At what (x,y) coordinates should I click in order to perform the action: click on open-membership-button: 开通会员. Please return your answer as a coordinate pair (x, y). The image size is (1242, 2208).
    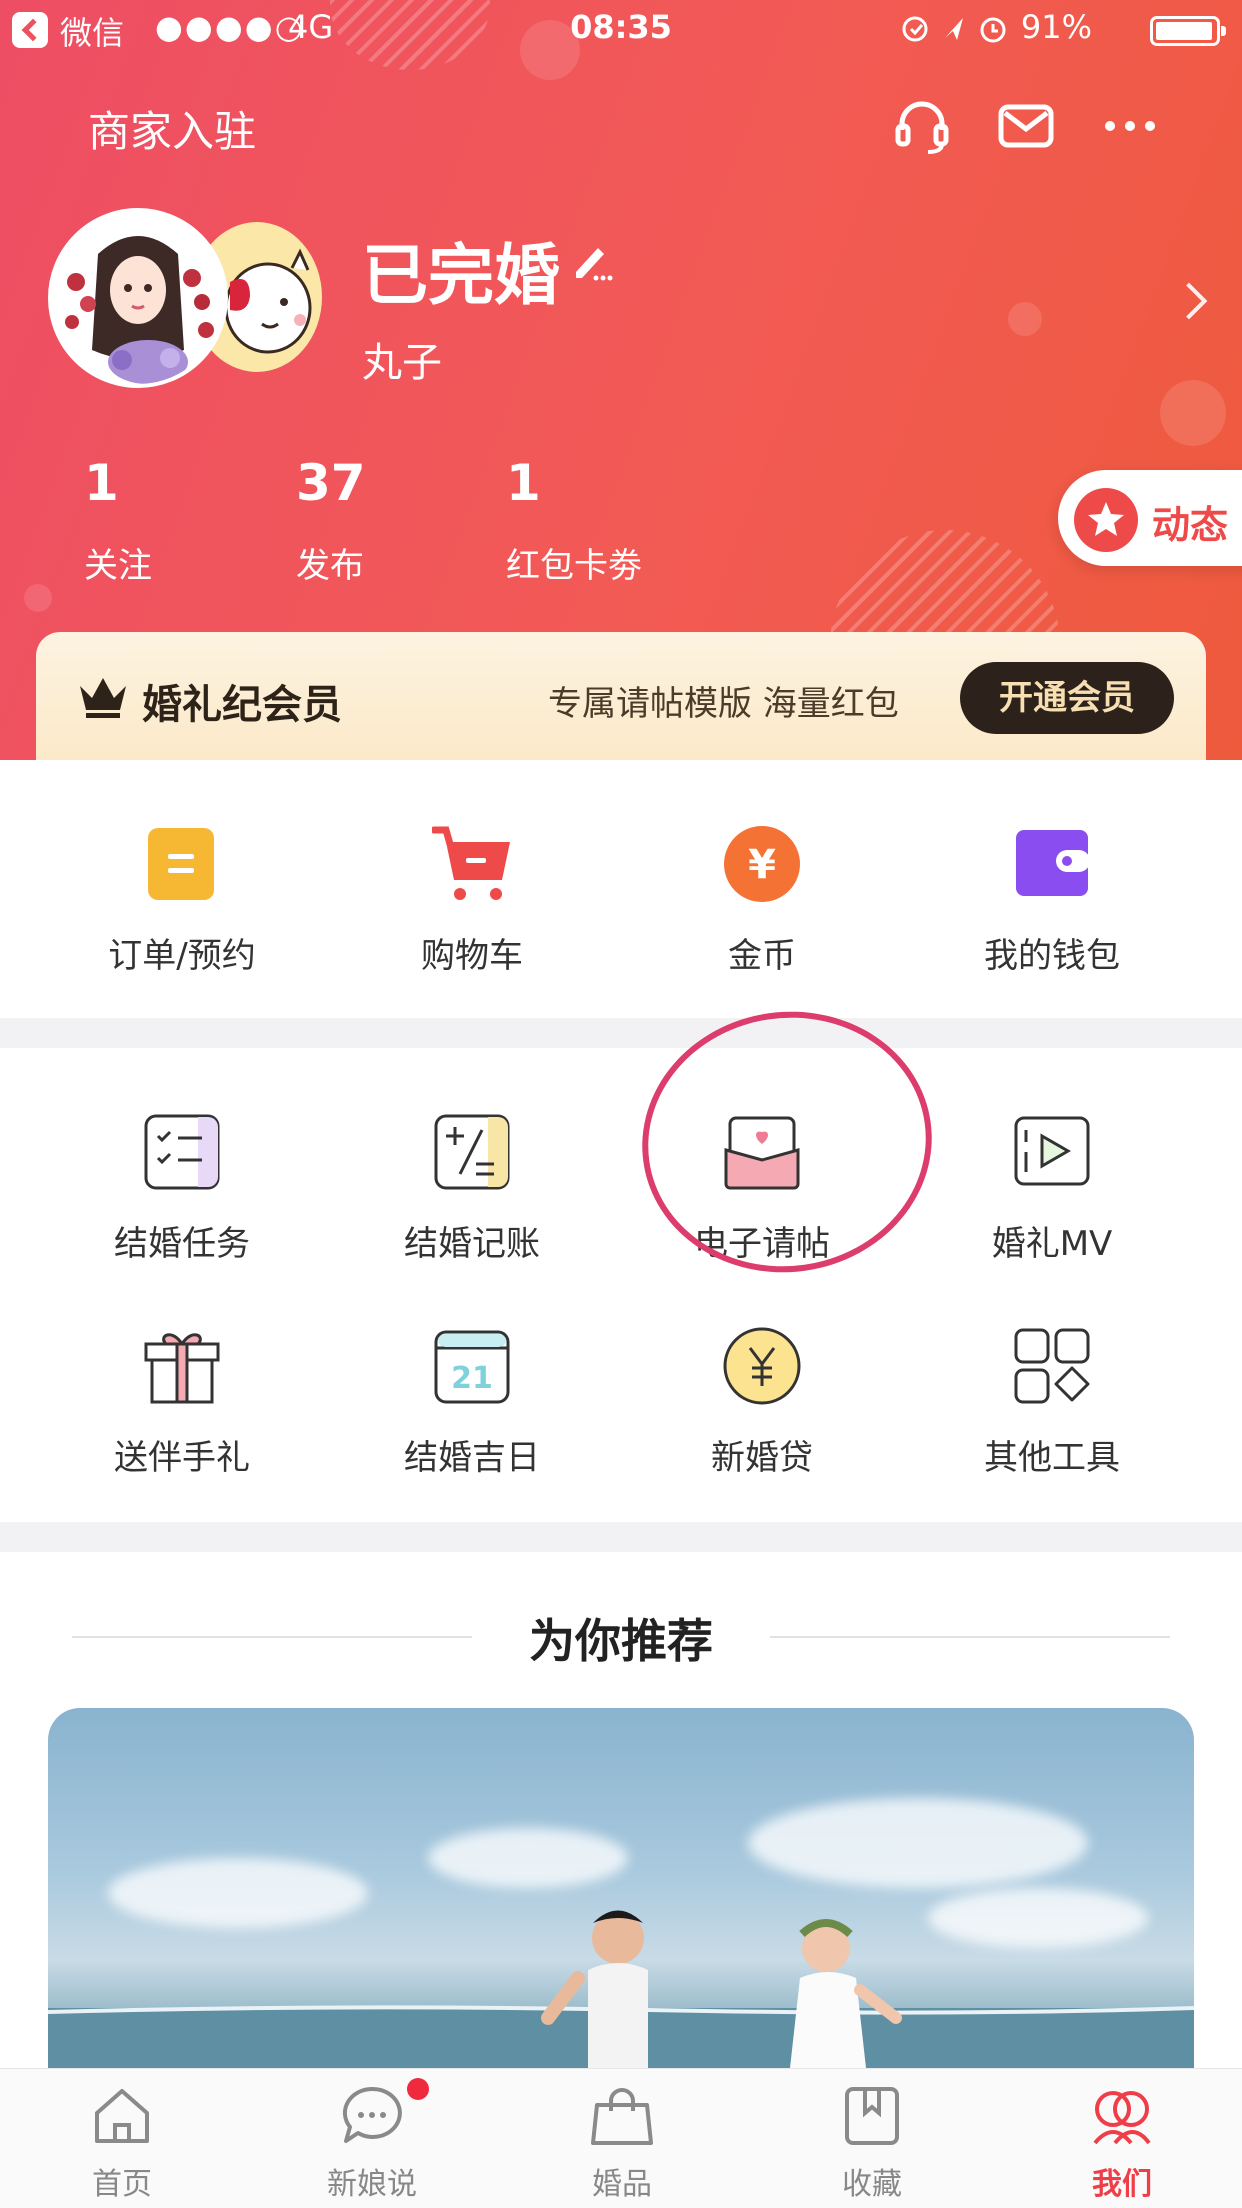
    Looking at the image, I should click on (1067, 698).